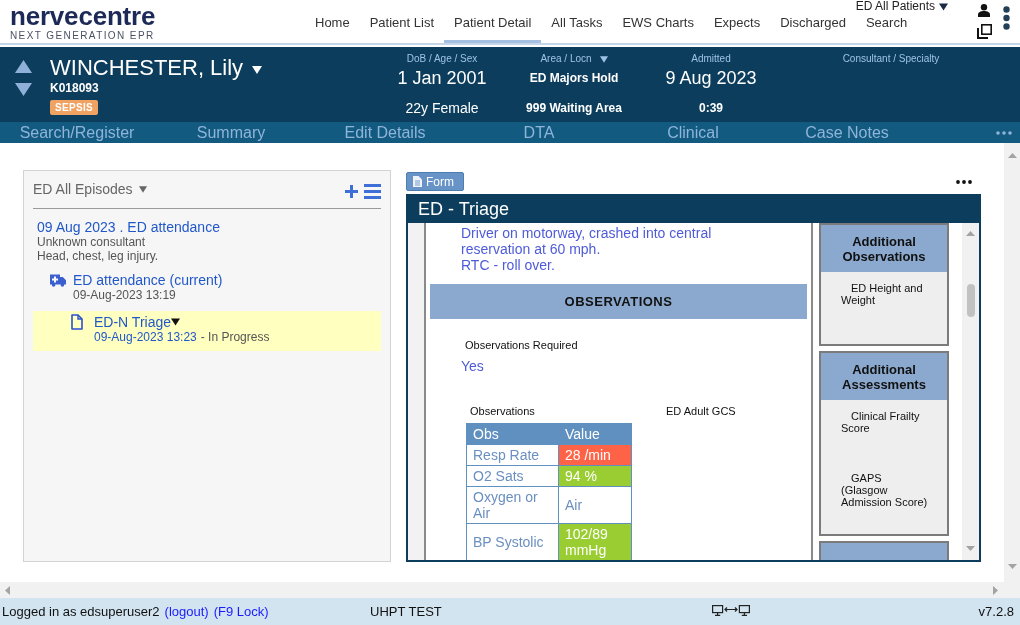 The image size is (1020, 625). I want to click on table-cell: BP Systolic, so click(512, 541).